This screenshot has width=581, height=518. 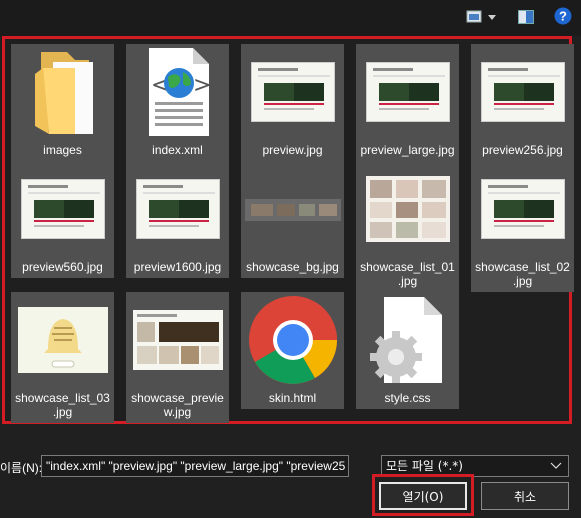 I want to click on file-name-label: showcase_list_03 .jpg, so click(x=62, y=405).